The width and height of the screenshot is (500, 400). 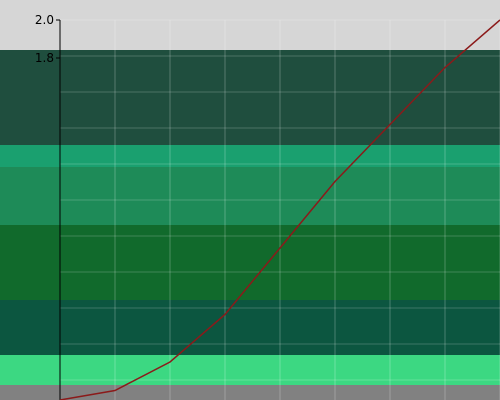 What do you see at coordinates (44, 20) in the screenshot?
I see `y-tick-label: 2.0` at bounding box center [44, 20].